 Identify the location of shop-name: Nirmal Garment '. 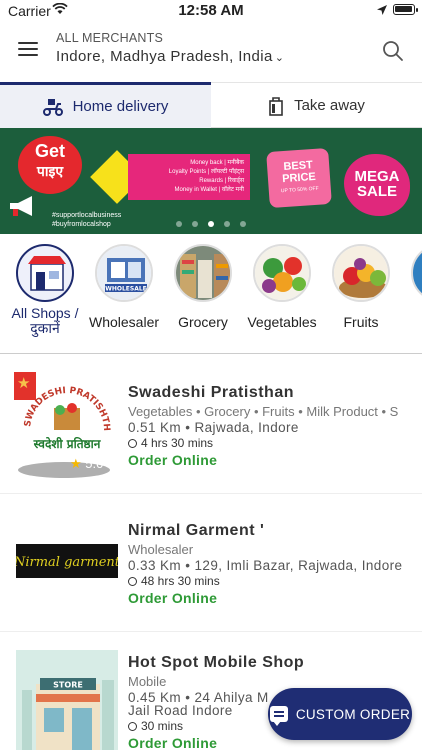
(273, 531).